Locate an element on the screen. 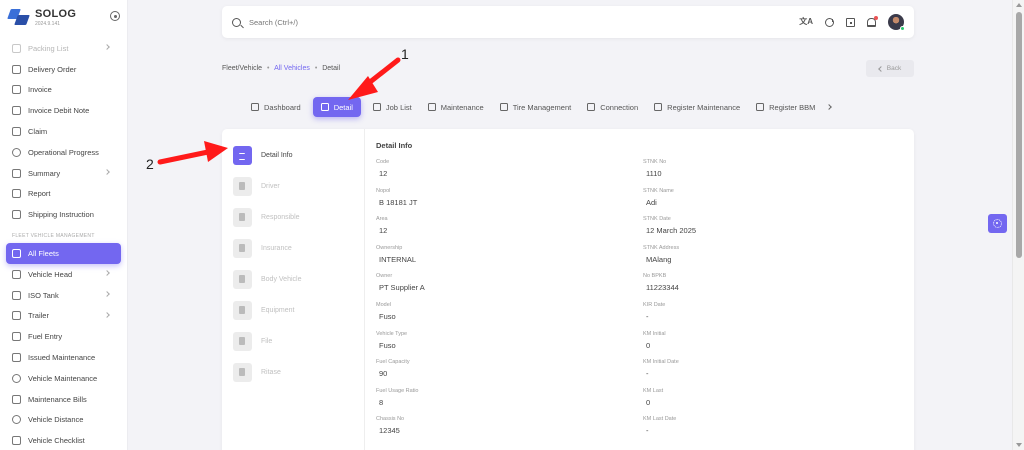 Image resolution: width=1024 pixels, height=450 pixels. side-tab-label: Body Vehicle is located at coordinates (281, 279).